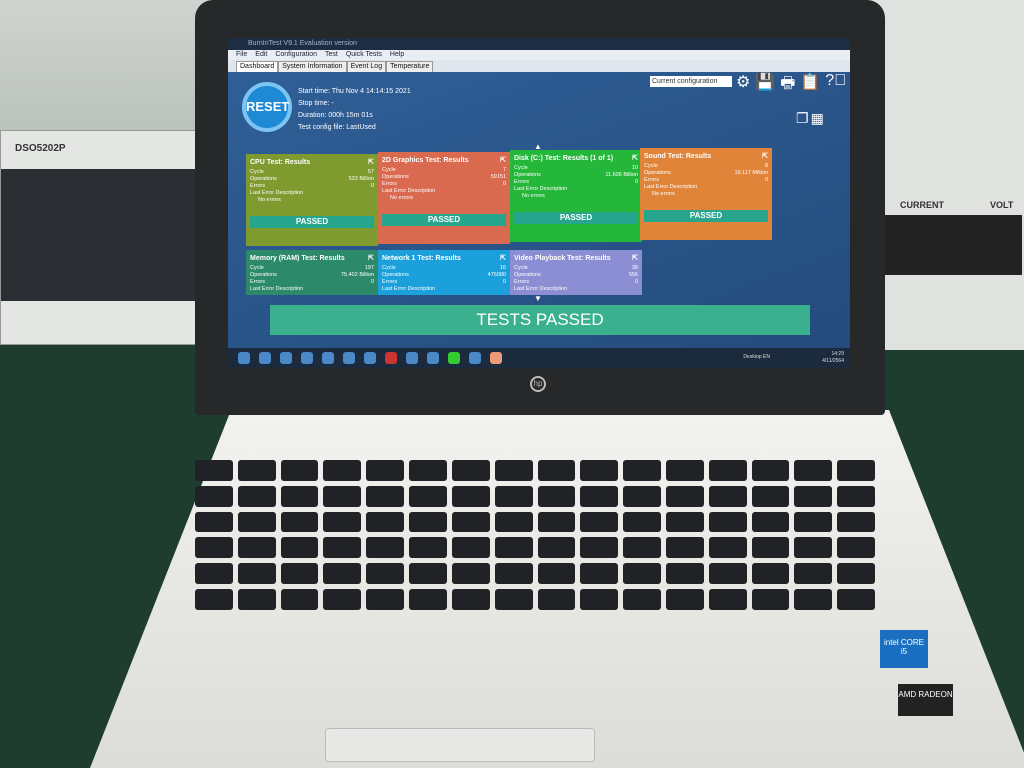  Describe the element at coordinates (833, 358) in the screenshot. I see `clock: 14:29 4/11/2564` at that location.